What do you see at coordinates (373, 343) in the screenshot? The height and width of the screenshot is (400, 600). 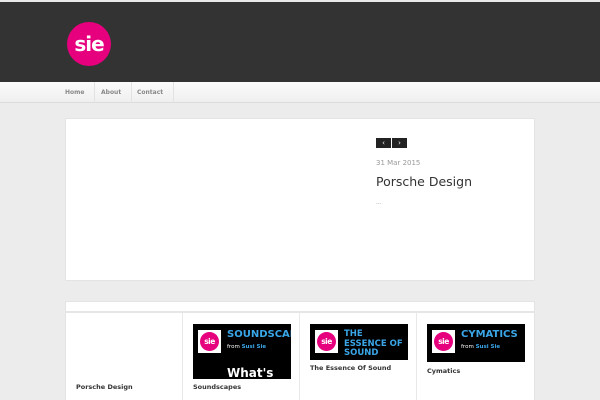 I see `thumb-title: THE ESSENCE OF SOUND` at bounding box center [373, 343].